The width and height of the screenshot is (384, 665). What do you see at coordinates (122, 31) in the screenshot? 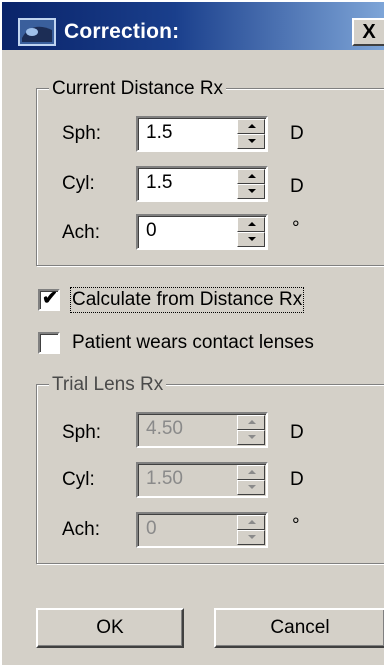
I see `window-title: Correction:` at bounding box center [122, 31].